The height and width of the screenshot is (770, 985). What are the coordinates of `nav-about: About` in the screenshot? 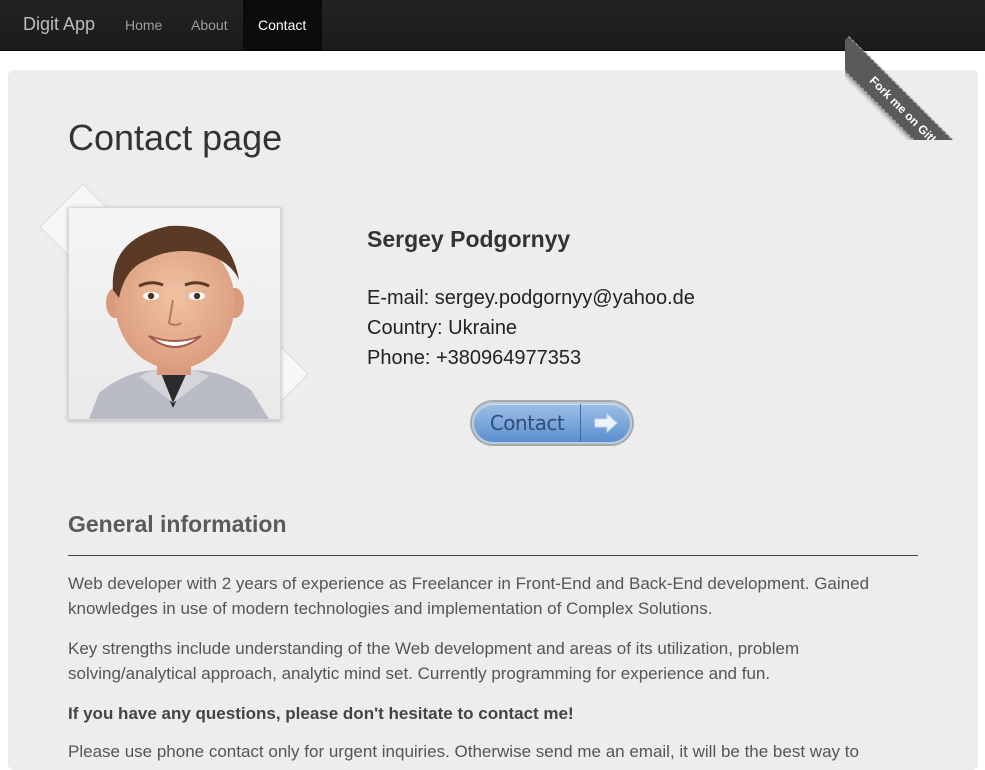 It's located at (209, 25).